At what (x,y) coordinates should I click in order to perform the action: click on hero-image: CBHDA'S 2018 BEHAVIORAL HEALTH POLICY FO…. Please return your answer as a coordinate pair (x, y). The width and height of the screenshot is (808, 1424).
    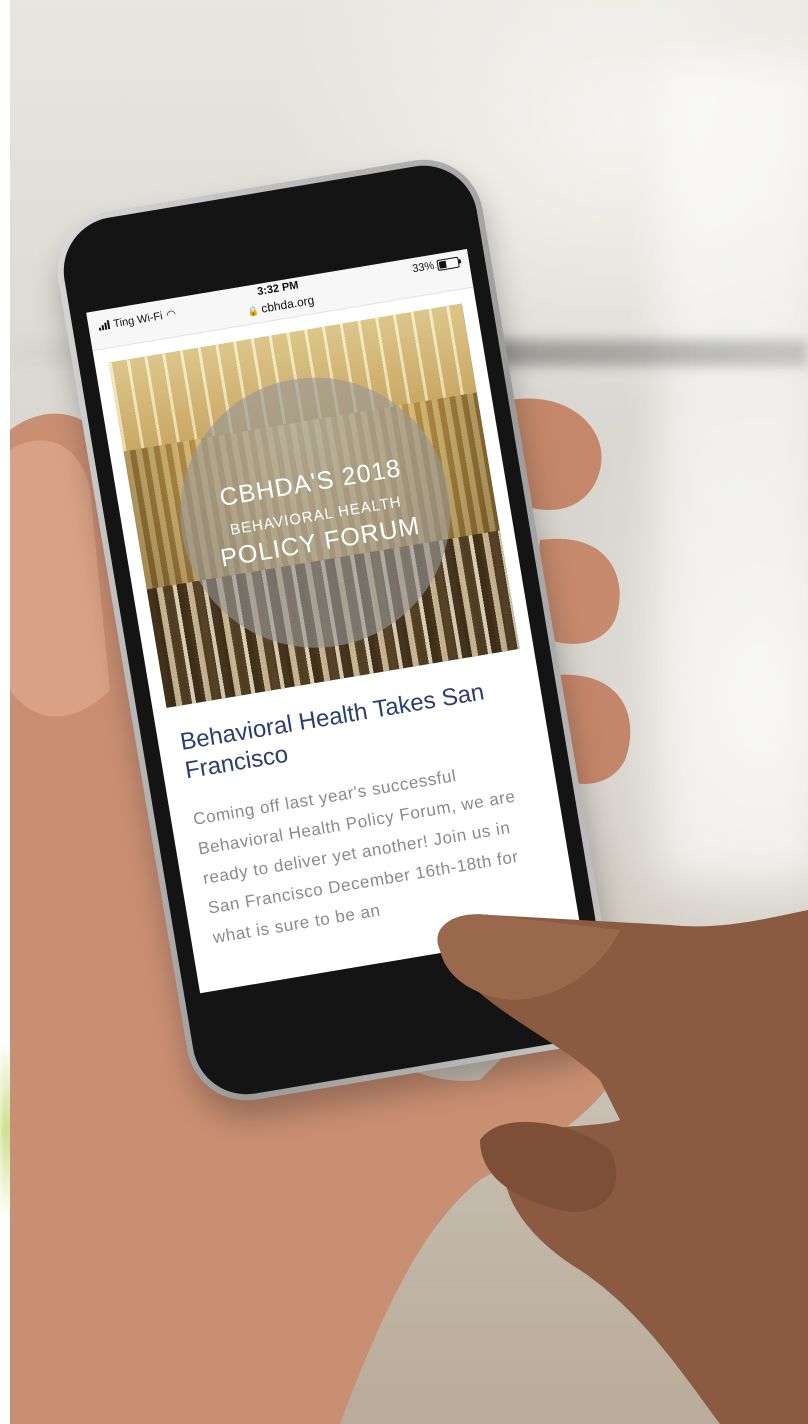
    Looking at the image, I should click on (314, 505).